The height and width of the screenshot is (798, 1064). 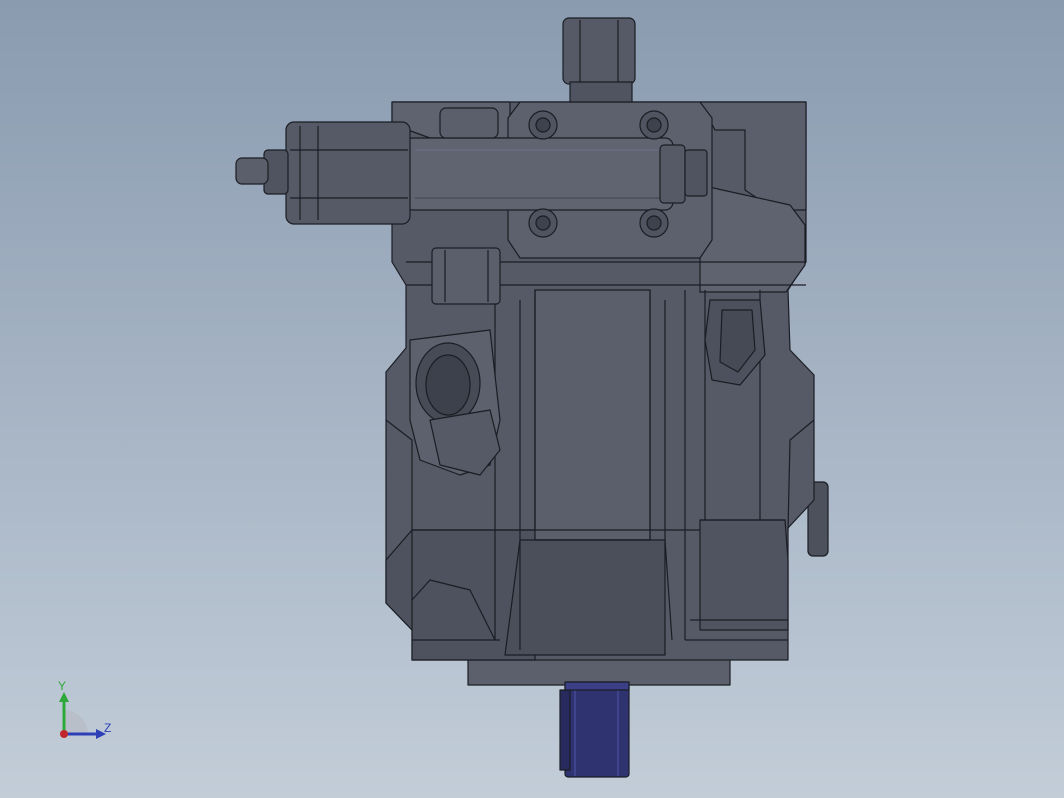 I want to click on hex-plug, so click(x=466, y=276).